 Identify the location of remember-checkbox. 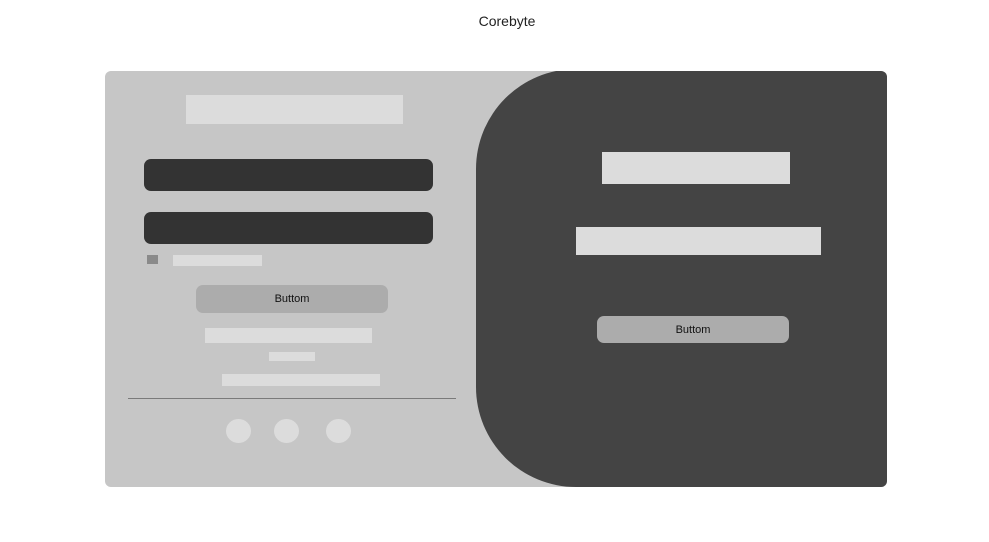
(152, 259).